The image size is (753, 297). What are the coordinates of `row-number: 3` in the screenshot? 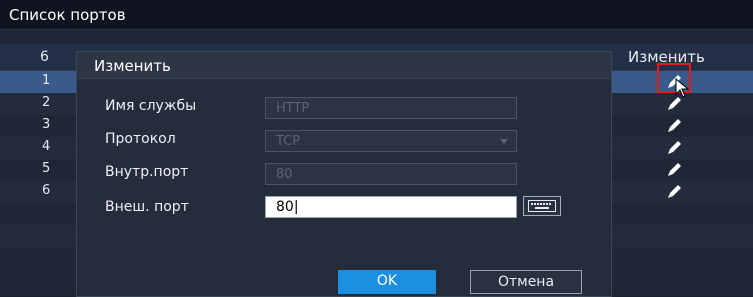 It's located at (46, 124).